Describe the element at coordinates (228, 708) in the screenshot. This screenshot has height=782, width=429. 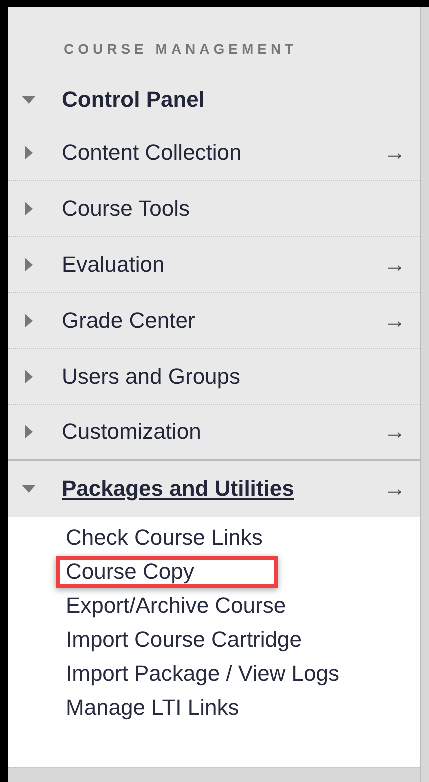
I see `submenu-link: Manage LTI Links` at that location.